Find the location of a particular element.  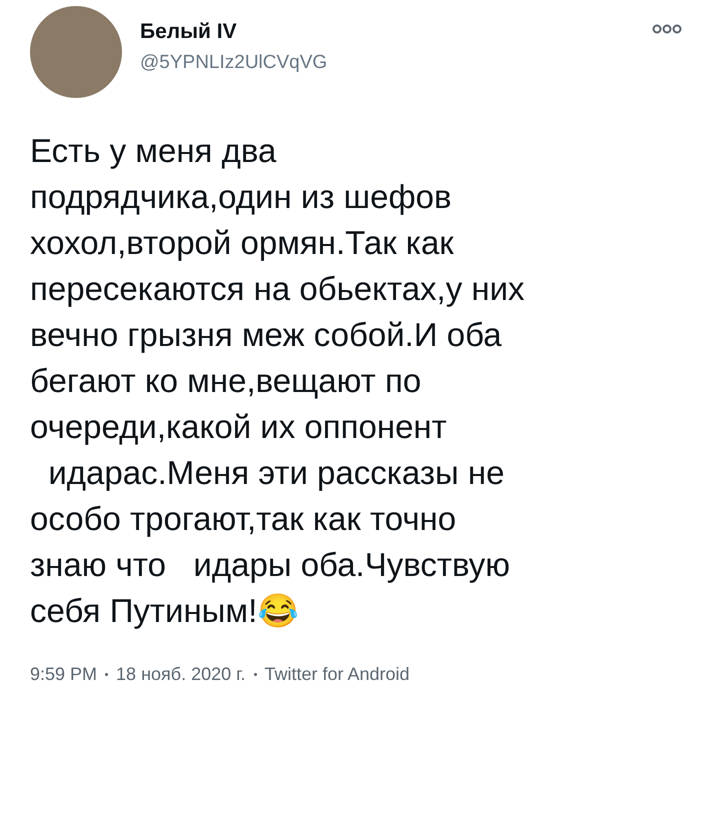

user-handle: @5YPNLIz2UlCVqVG is located at coordinates (234, 63).